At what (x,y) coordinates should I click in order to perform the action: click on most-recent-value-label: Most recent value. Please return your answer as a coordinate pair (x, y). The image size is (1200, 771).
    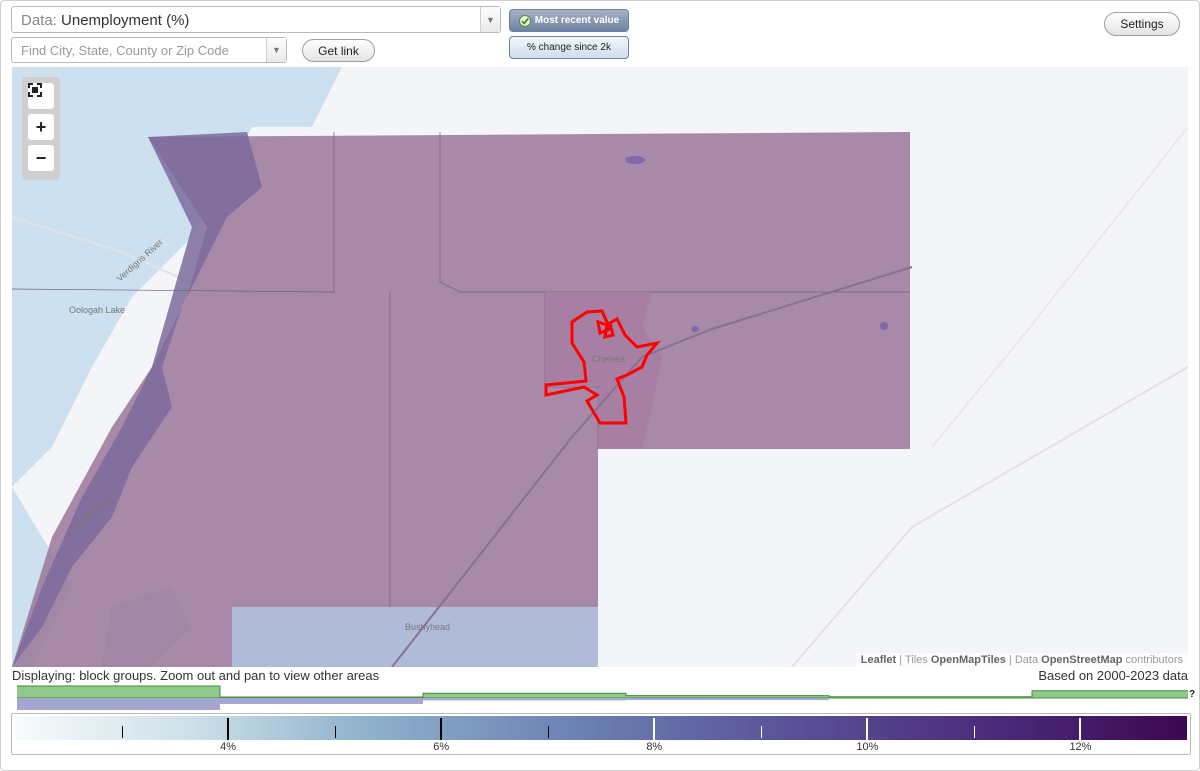
    Looking at the image, I should click on (577, 20).